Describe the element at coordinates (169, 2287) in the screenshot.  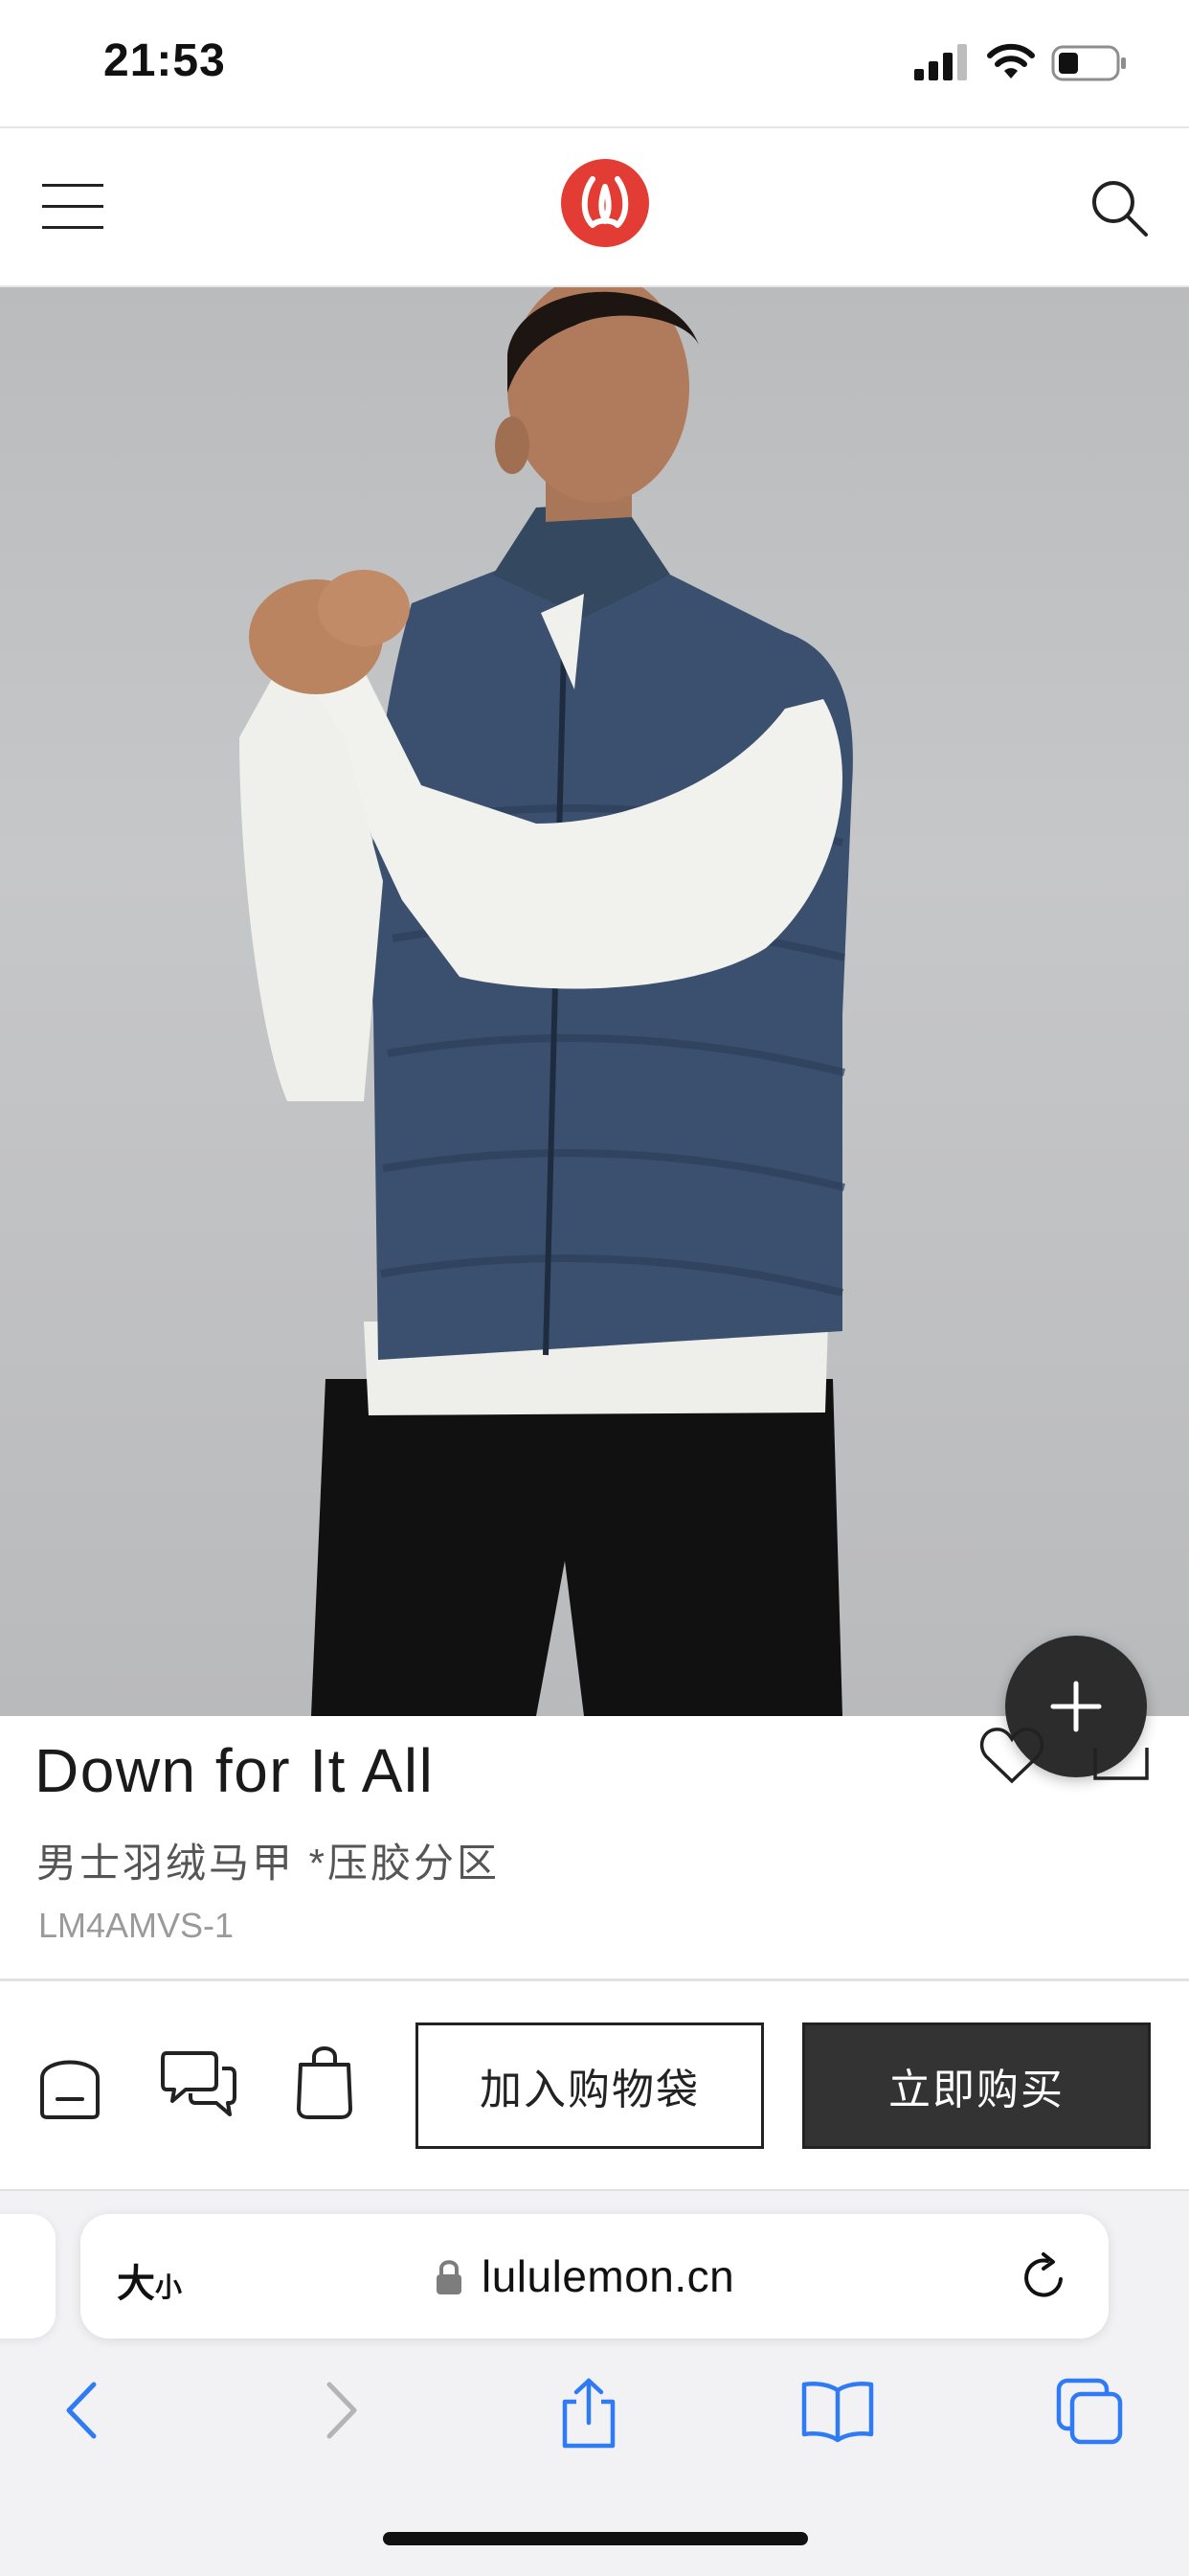
I see `text-size-small-label: 小` at that location.